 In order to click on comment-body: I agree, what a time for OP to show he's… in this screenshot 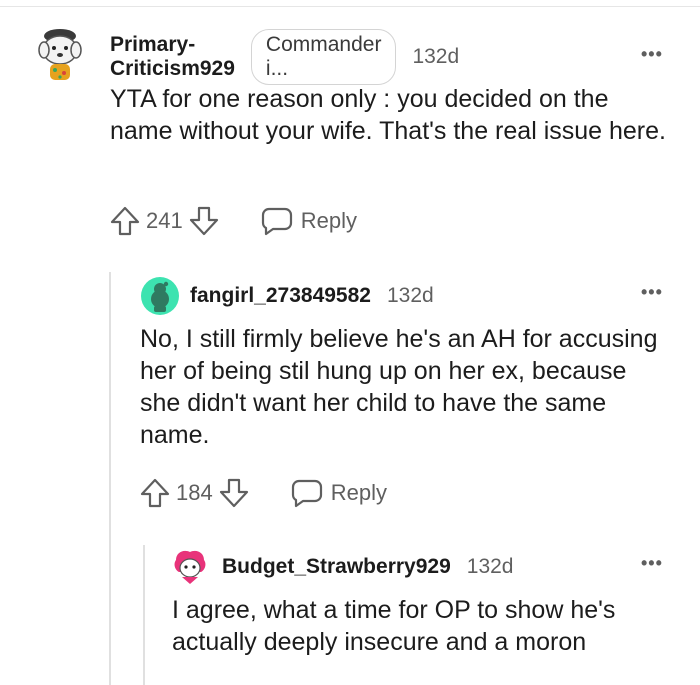, I will do `click(394, 626)`.